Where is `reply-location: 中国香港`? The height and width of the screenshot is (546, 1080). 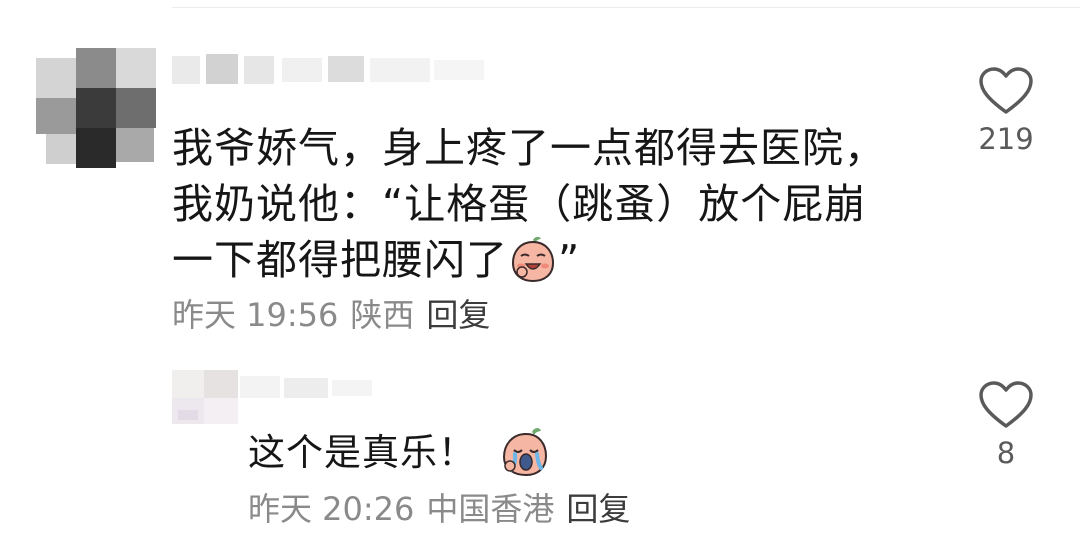 reply-location: 中国香港 is located at coordinates (490, 509).